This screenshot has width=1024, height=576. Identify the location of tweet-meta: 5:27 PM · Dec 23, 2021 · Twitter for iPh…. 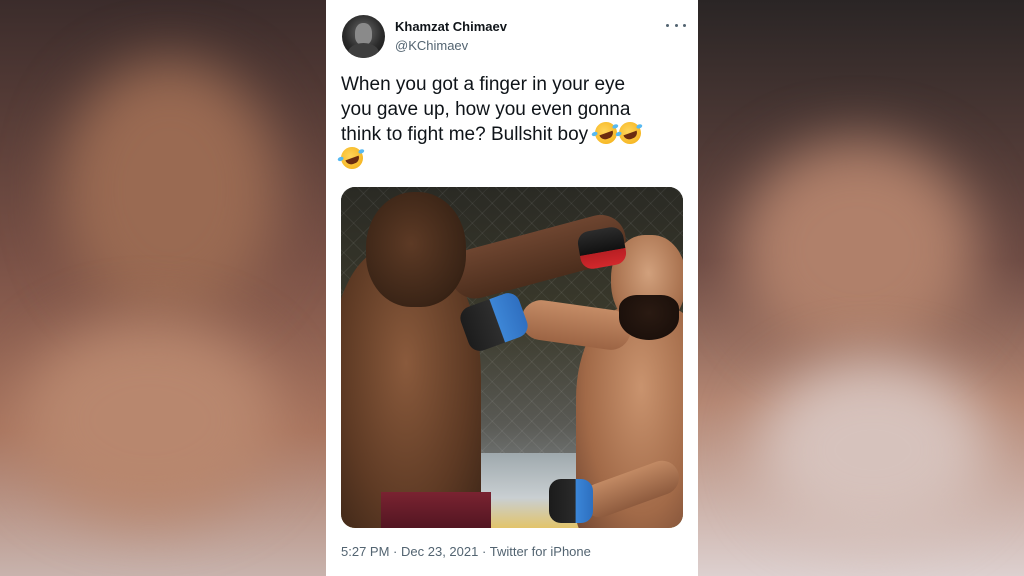
(466, 551).